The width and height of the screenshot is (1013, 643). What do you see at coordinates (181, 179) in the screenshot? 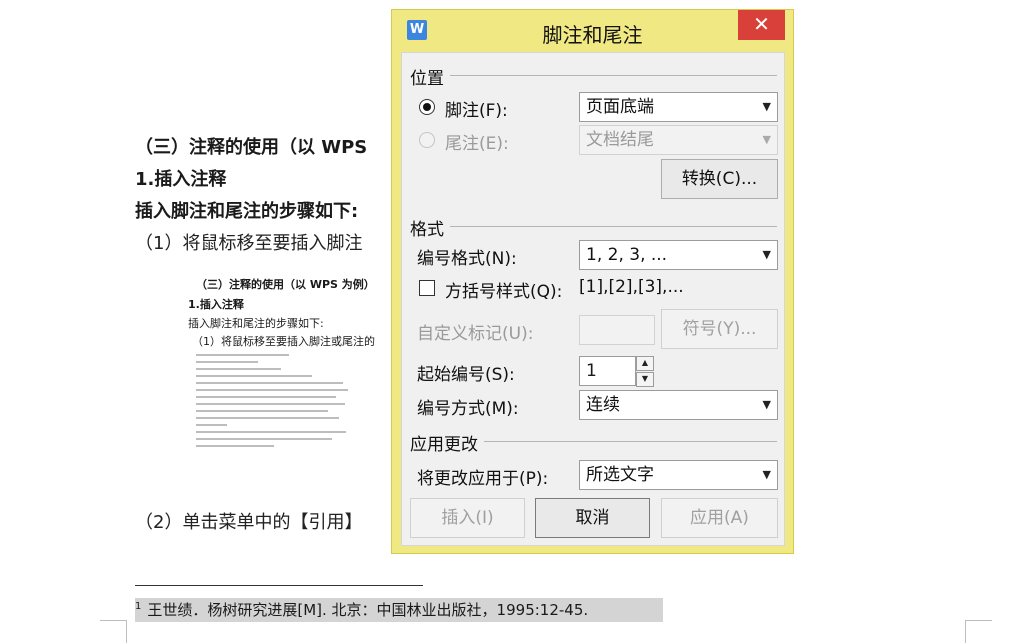
I see `doc-heading-insert: 1.插入注释` at bounding box center [181, 179].